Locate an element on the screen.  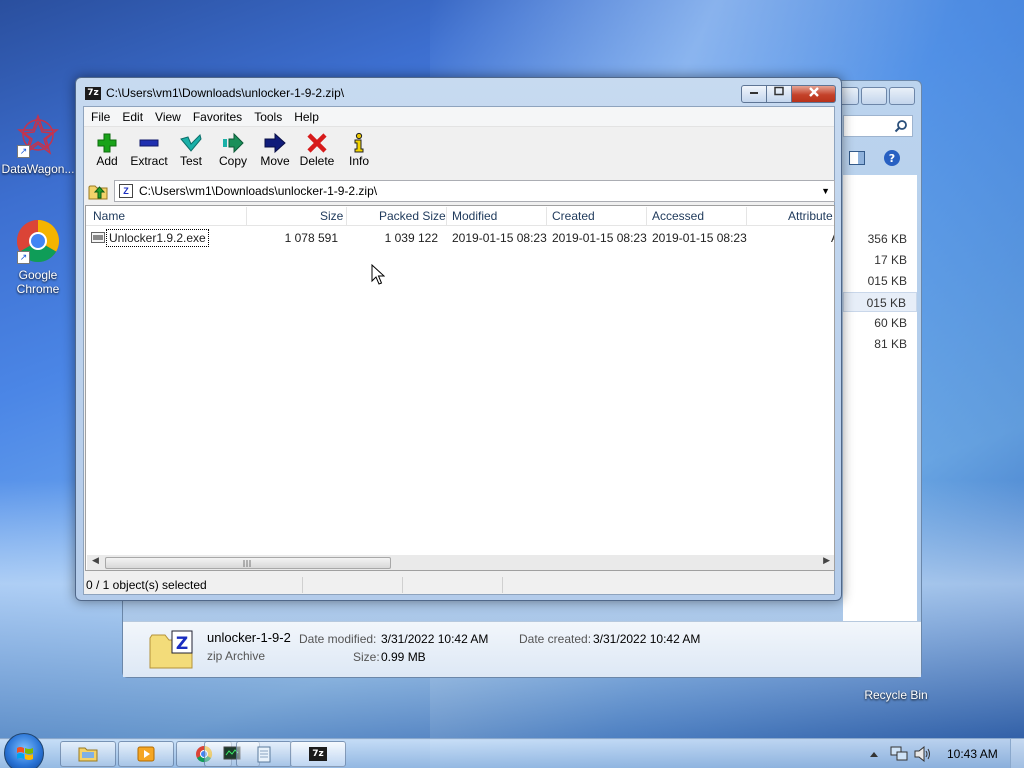
delete-button: Delete is located at coordinates (317, 152).